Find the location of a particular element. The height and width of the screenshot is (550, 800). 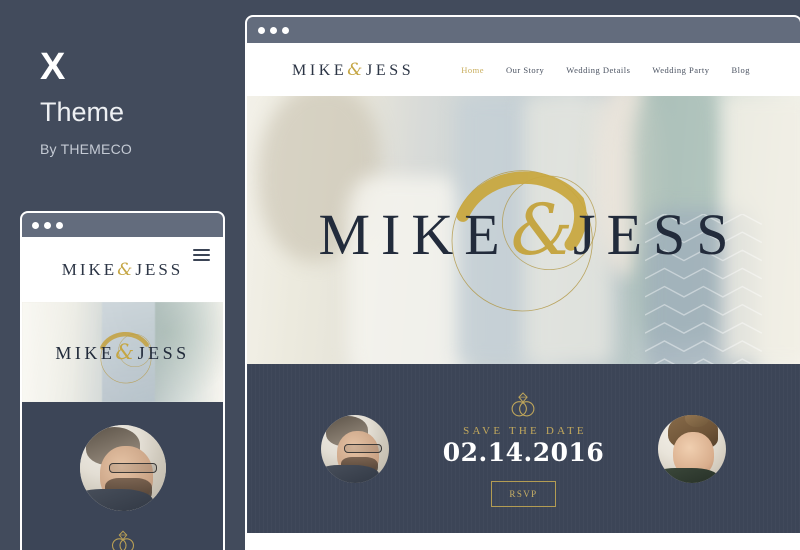

nav-item-our-story: Our Story is located at coordinates (525, 70).